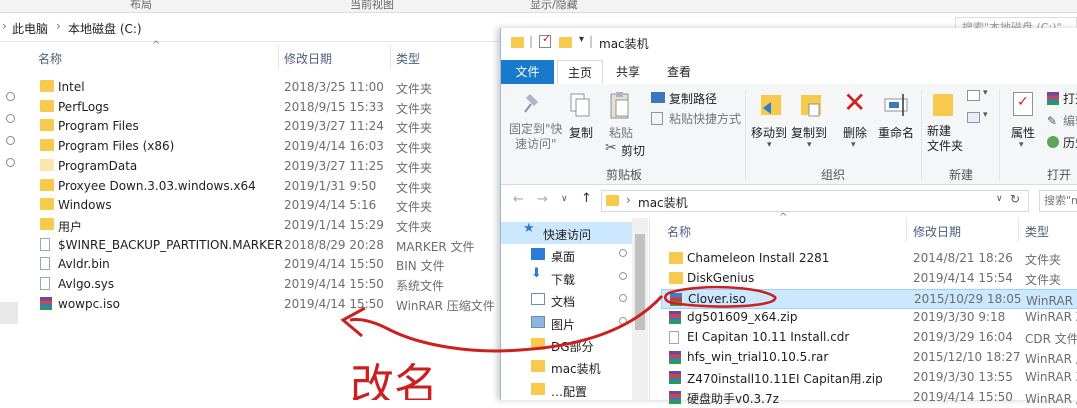  Describe the element at coordinates (1021, 145) in the screenshot. I see `dropdown-icon: ▾` at that location.